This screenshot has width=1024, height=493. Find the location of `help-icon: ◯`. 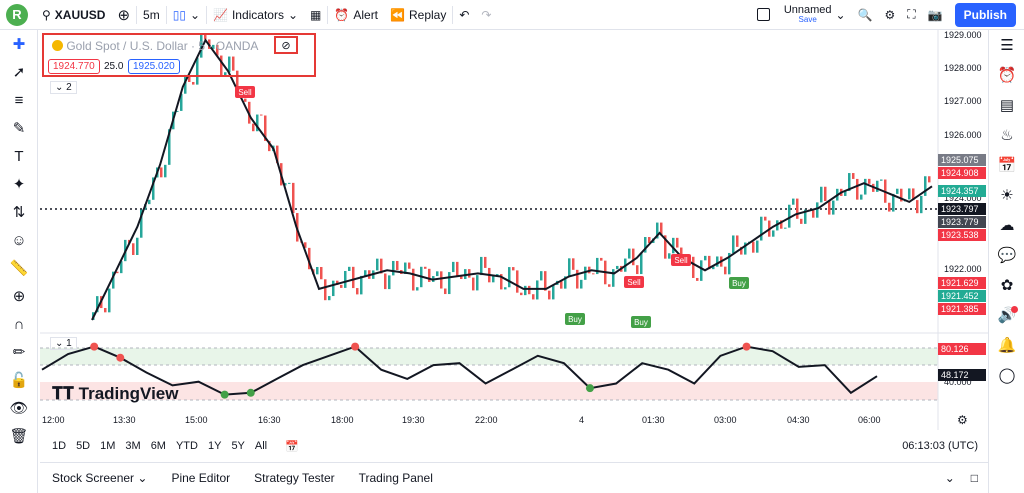

help-icon: ◯ is located at coordinates (1006, 375).